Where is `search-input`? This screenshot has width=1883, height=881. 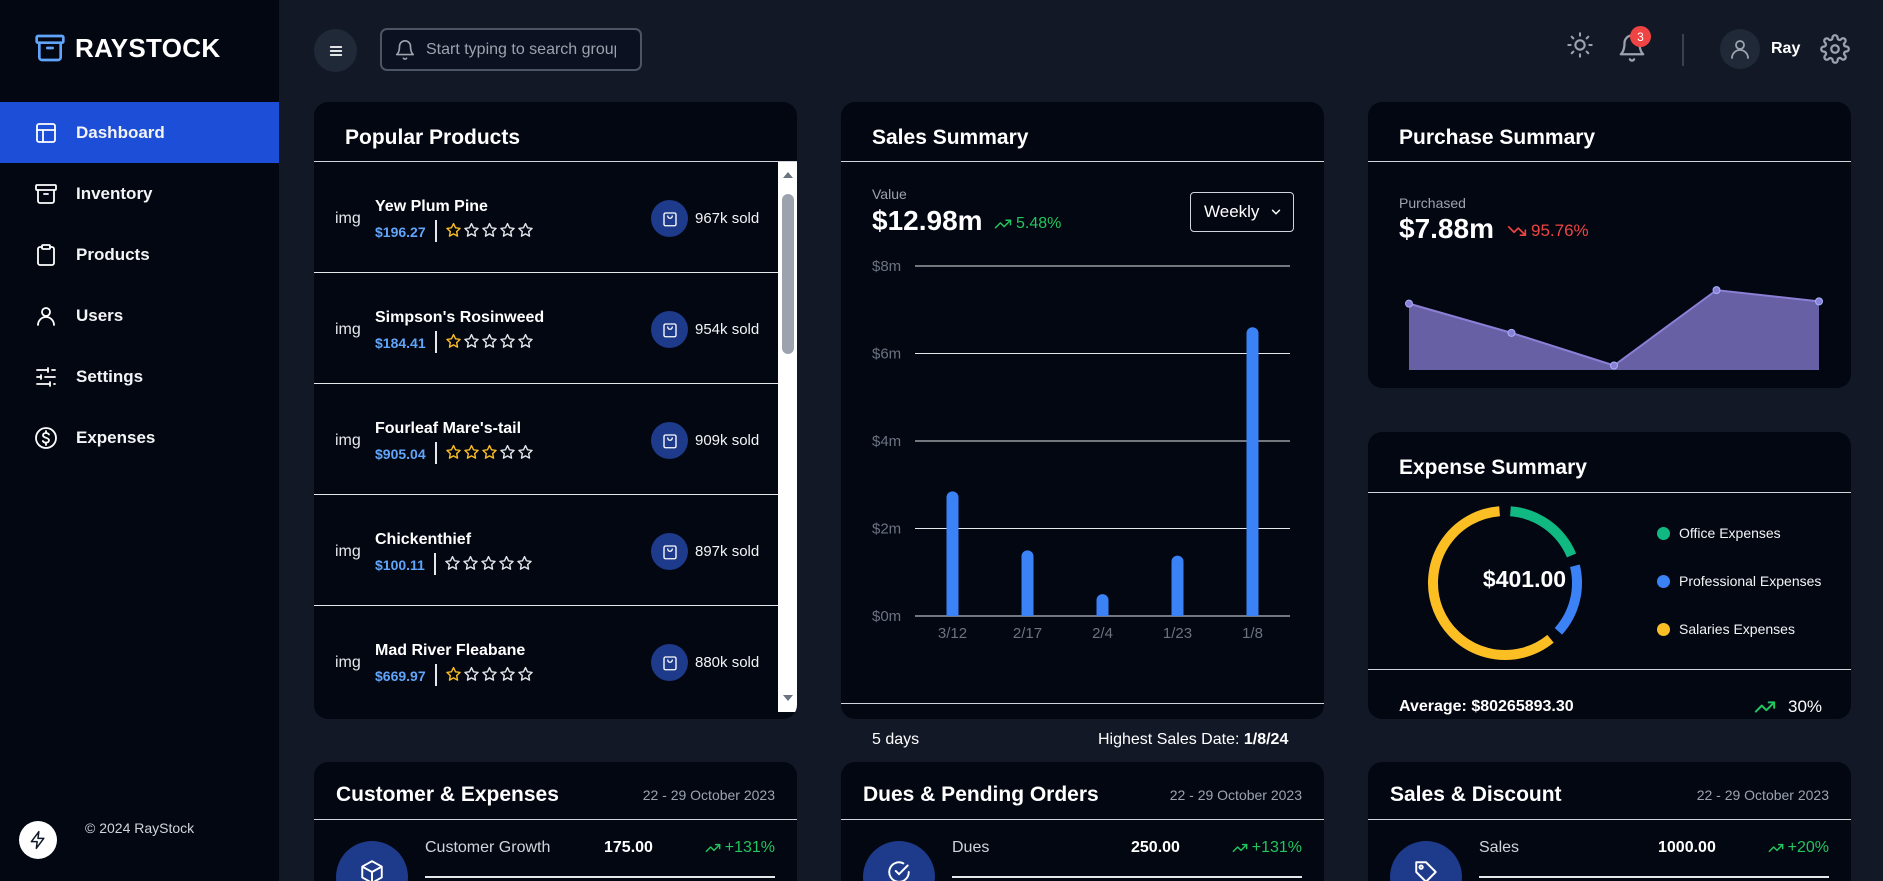 search-input is located at coordinates (521, 49).